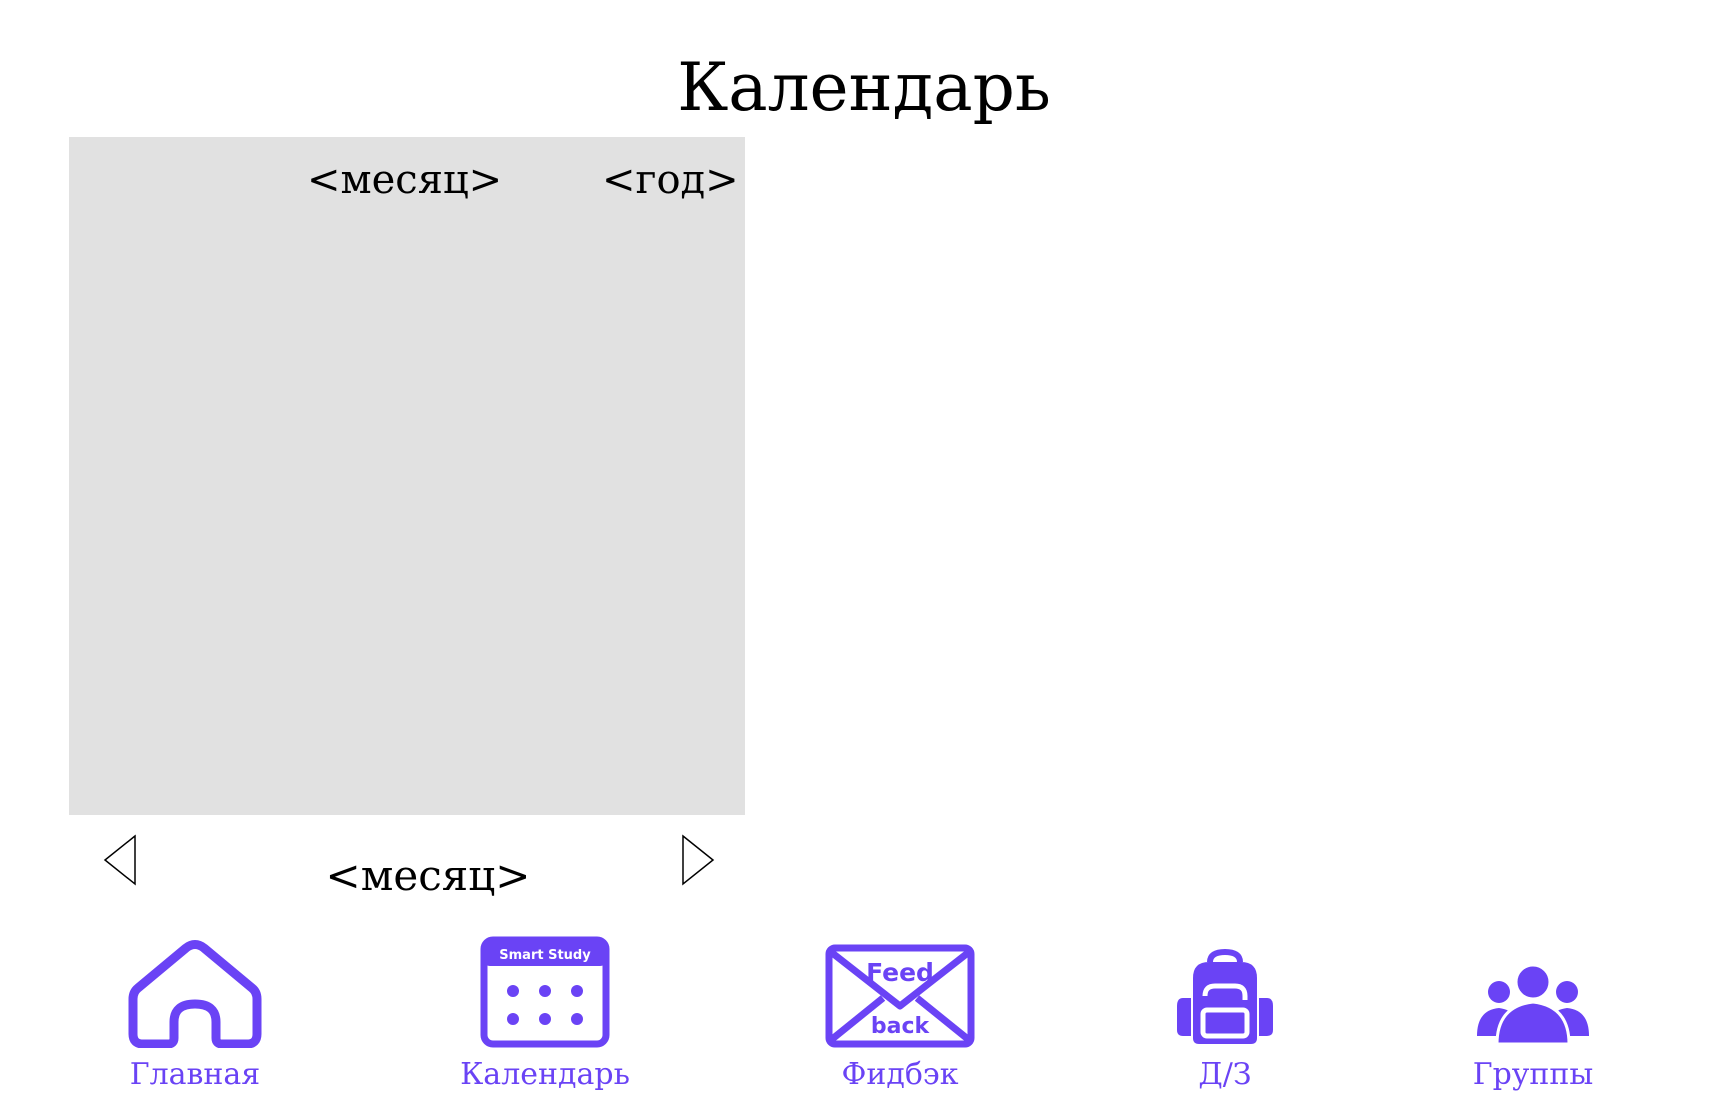 Image resolution: width=1728 pixels, height=1117 pixels. I want to click on nav-item-groups: Группы, so click(1533, 1015).